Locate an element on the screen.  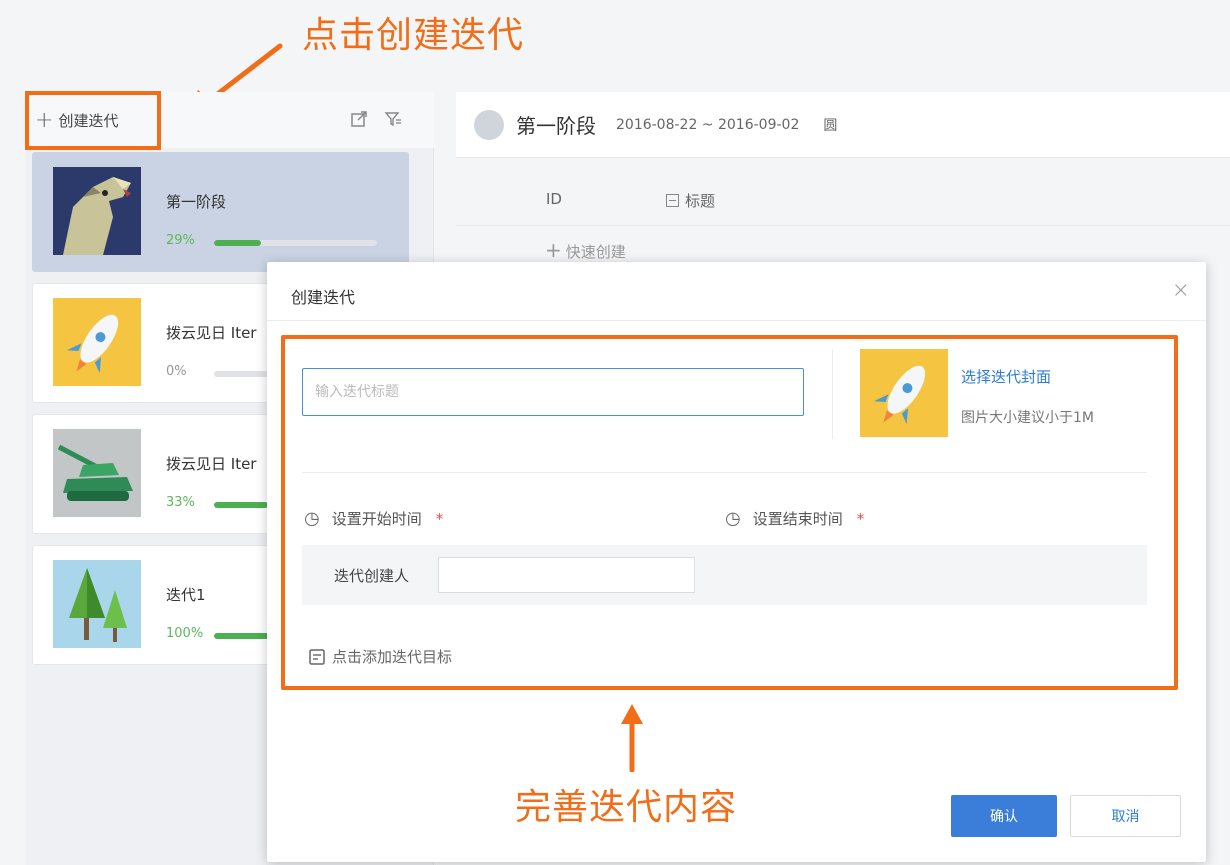
column-title: 标题 is located at coordinates (690, 200).